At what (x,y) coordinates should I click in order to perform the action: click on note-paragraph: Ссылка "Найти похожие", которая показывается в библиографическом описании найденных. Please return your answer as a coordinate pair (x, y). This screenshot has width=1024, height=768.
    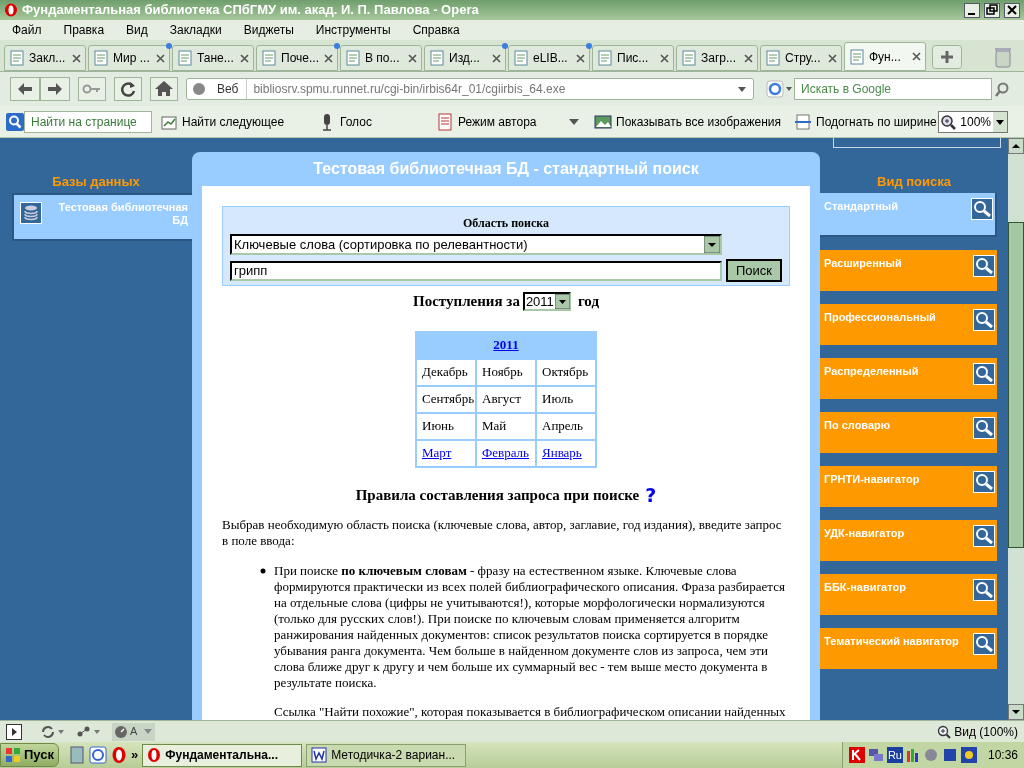
    Looking at the image, I should click on (530, 712).